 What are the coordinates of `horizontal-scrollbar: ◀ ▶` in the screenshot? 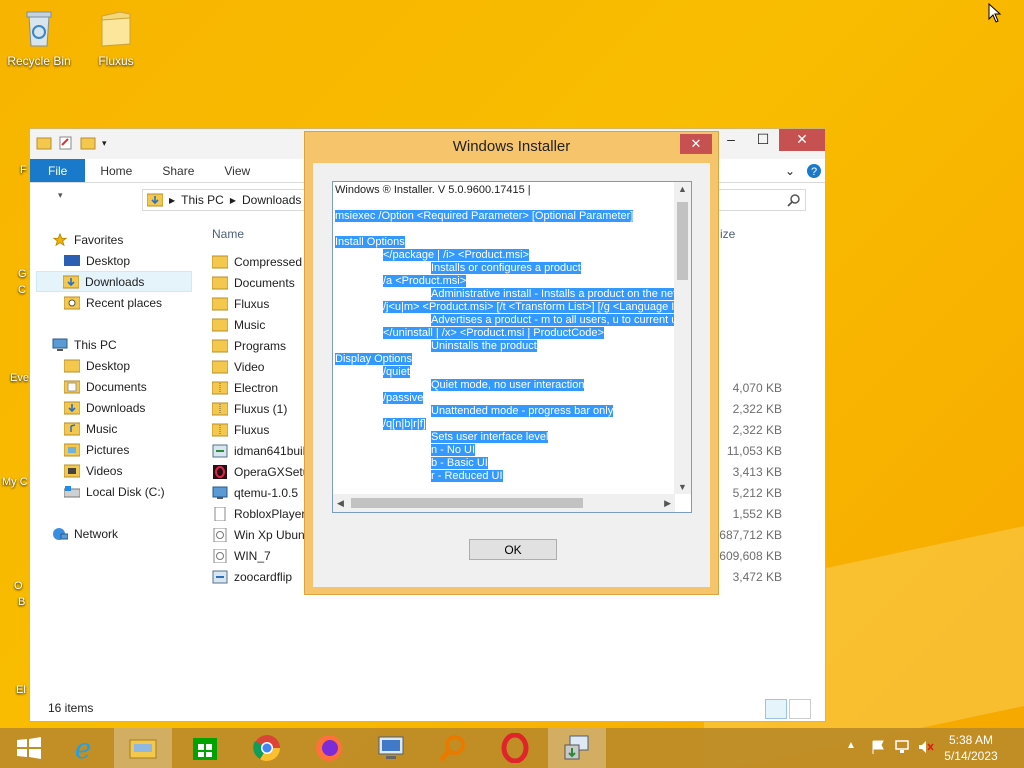 It's located at (504, 503).